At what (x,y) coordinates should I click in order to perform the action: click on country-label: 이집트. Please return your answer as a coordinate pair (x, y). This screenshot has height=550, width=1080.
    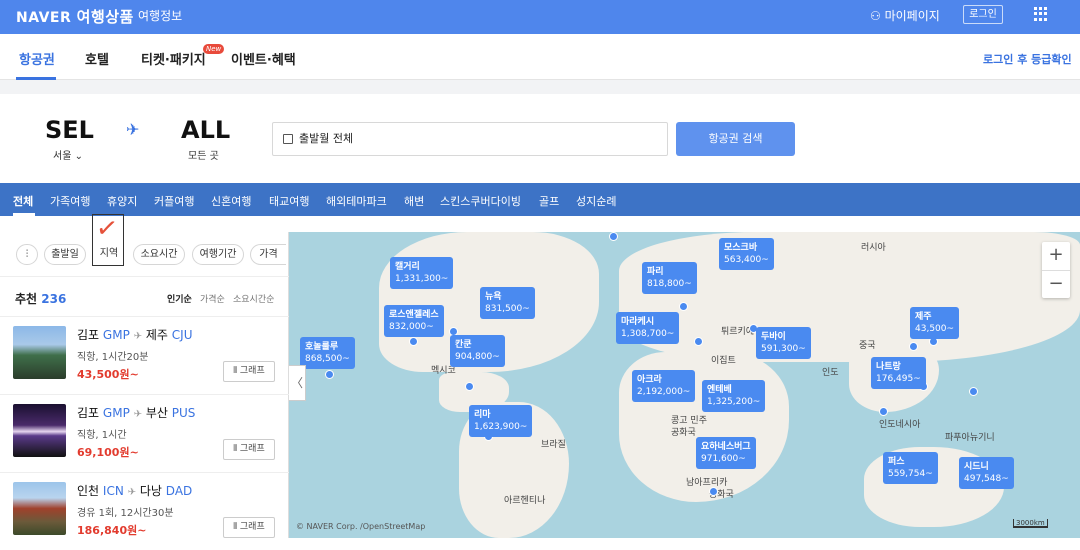
    Looking at the image, I should click on (723, 361).